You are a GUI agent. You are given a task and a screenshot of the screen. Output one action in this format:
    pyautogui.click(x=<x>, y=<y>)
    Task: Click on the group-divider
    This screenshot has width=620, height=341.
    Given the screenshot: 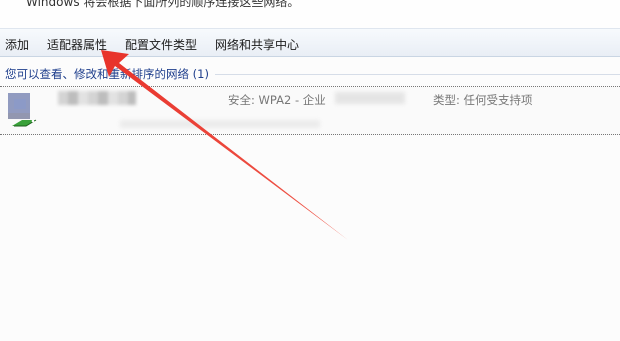 What is the action you would take?
    pyautogui.click(x=412, y=74)
    